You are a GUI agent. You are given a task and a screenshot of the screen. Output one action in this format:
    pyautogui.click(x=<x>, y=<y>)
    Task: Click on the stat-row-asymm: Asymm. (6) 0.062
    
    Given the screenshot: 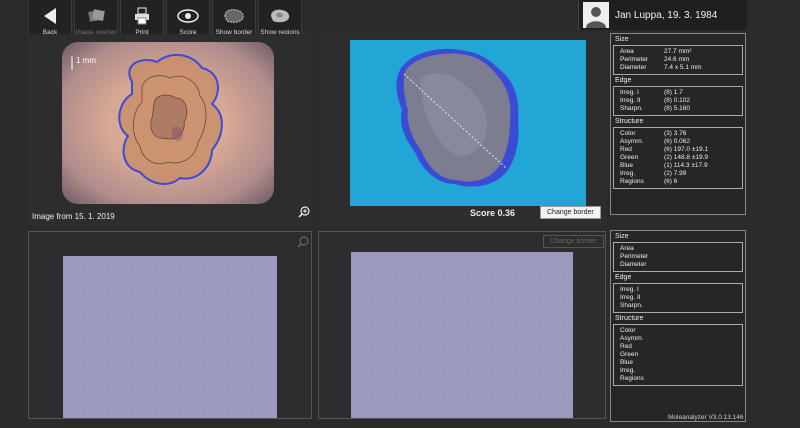 What is the action you would take?
    pyautogui.click(x=679, y=142)
    